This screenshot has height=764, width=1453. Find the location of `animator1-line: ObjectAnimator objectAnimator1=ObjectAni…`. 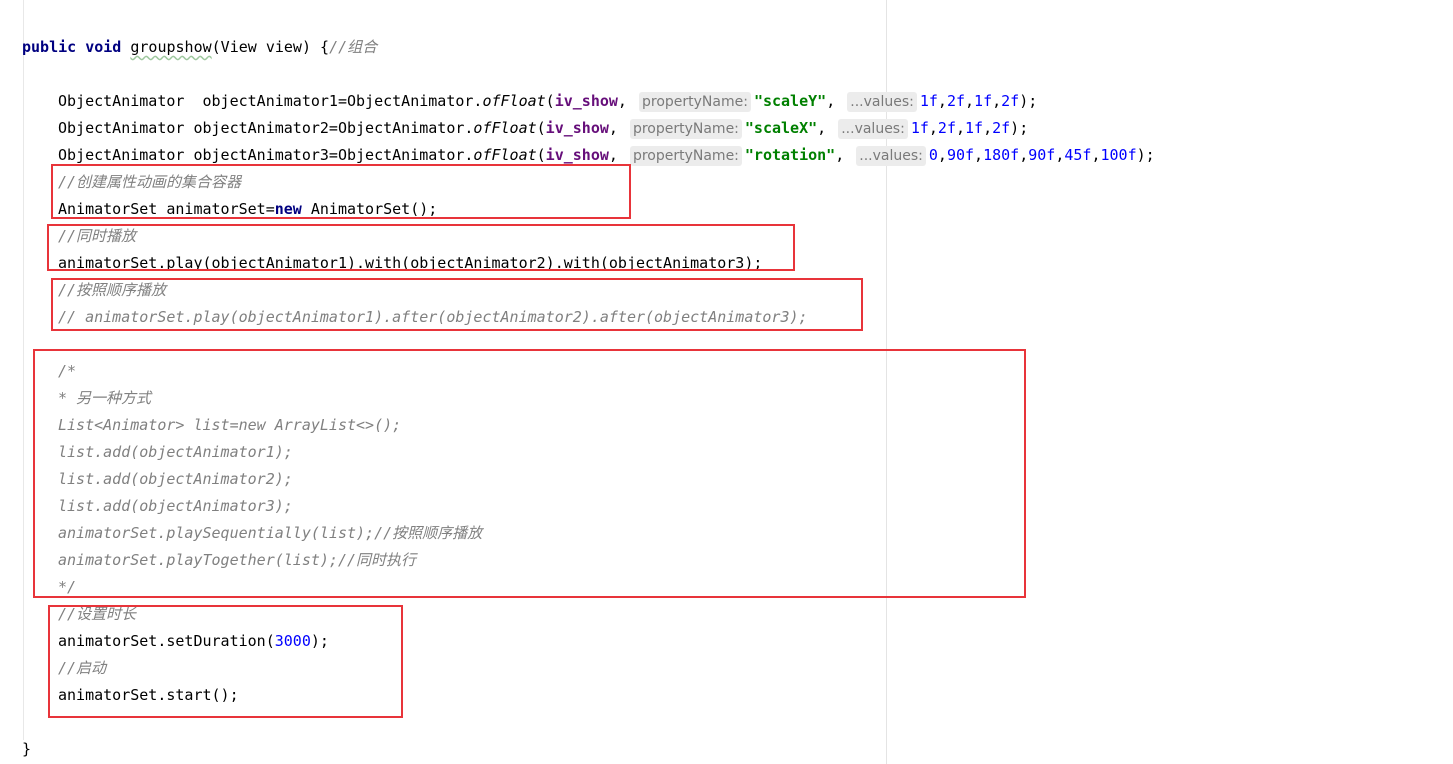

animator1-line: ObjectAnimator objectAnimator1=ObjectAni… is located at coordinates (548, 102).